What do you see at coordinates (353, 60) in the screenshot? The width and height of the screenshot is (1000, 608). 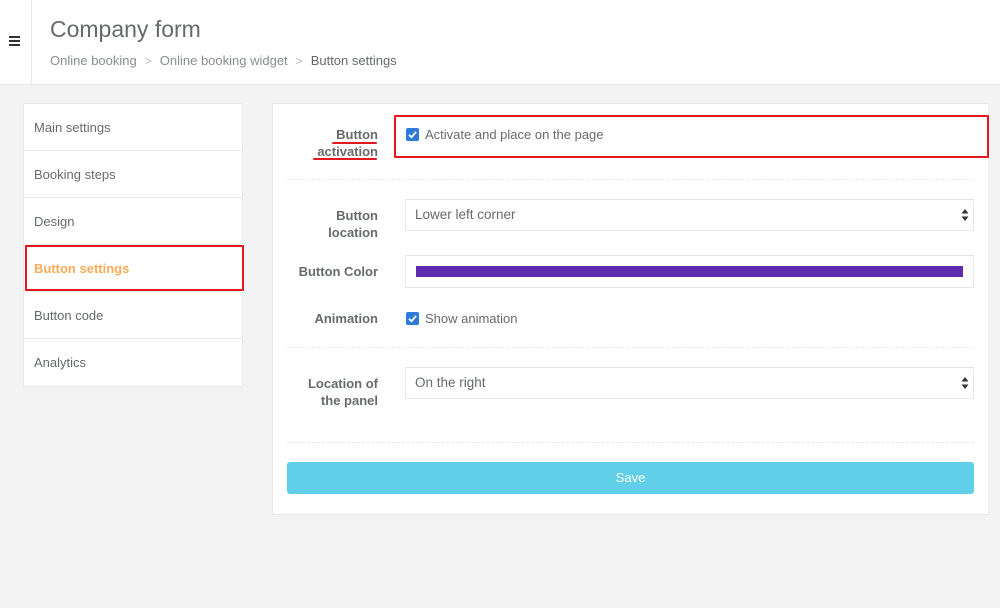 I see `breadcrumb-button-settings: Button settings` at bounding box center [353, 60].